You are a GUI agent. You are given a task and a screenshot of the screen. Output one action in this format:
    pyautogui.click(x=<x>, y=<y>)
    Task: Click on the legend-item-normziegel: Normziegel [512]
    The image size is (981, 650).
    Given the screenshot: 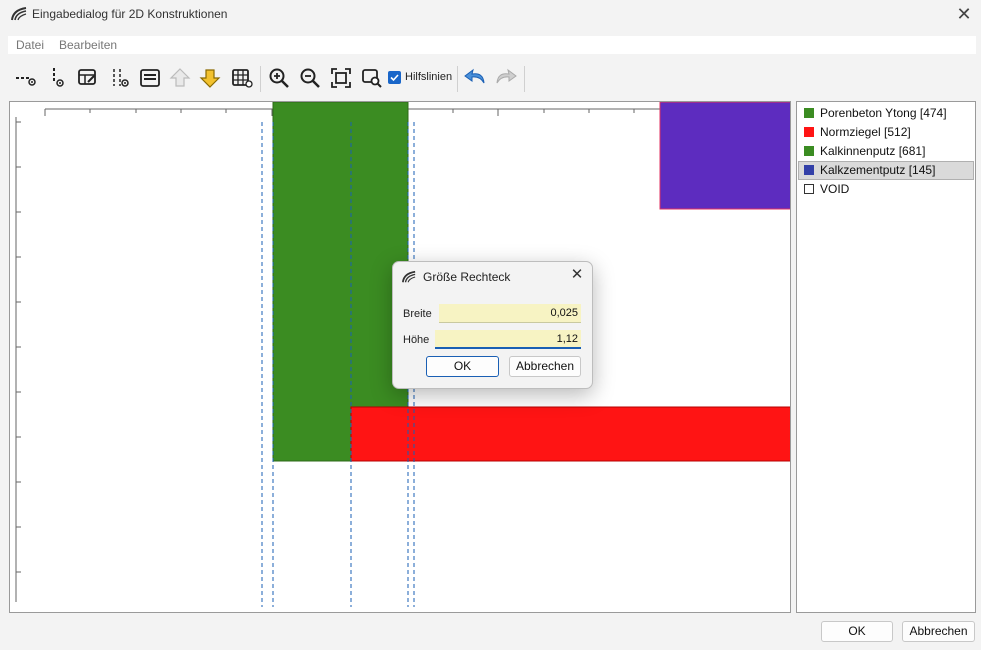 What is the action you would take?
    pyautogui.click(x=886, y=132)
    